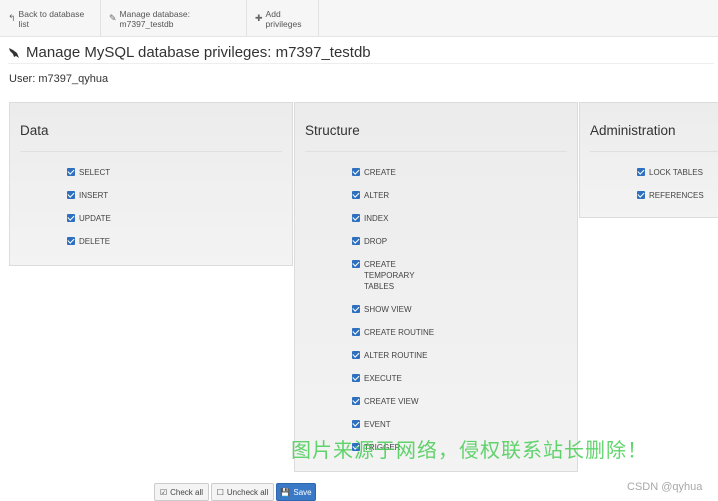 Image resolution: width=718 pixels, height=501 pixels. What do you see at coordinates (163, 492) in the screenshot?
I see `checked-box-icon: ☑` at bounding box center [163, 492].